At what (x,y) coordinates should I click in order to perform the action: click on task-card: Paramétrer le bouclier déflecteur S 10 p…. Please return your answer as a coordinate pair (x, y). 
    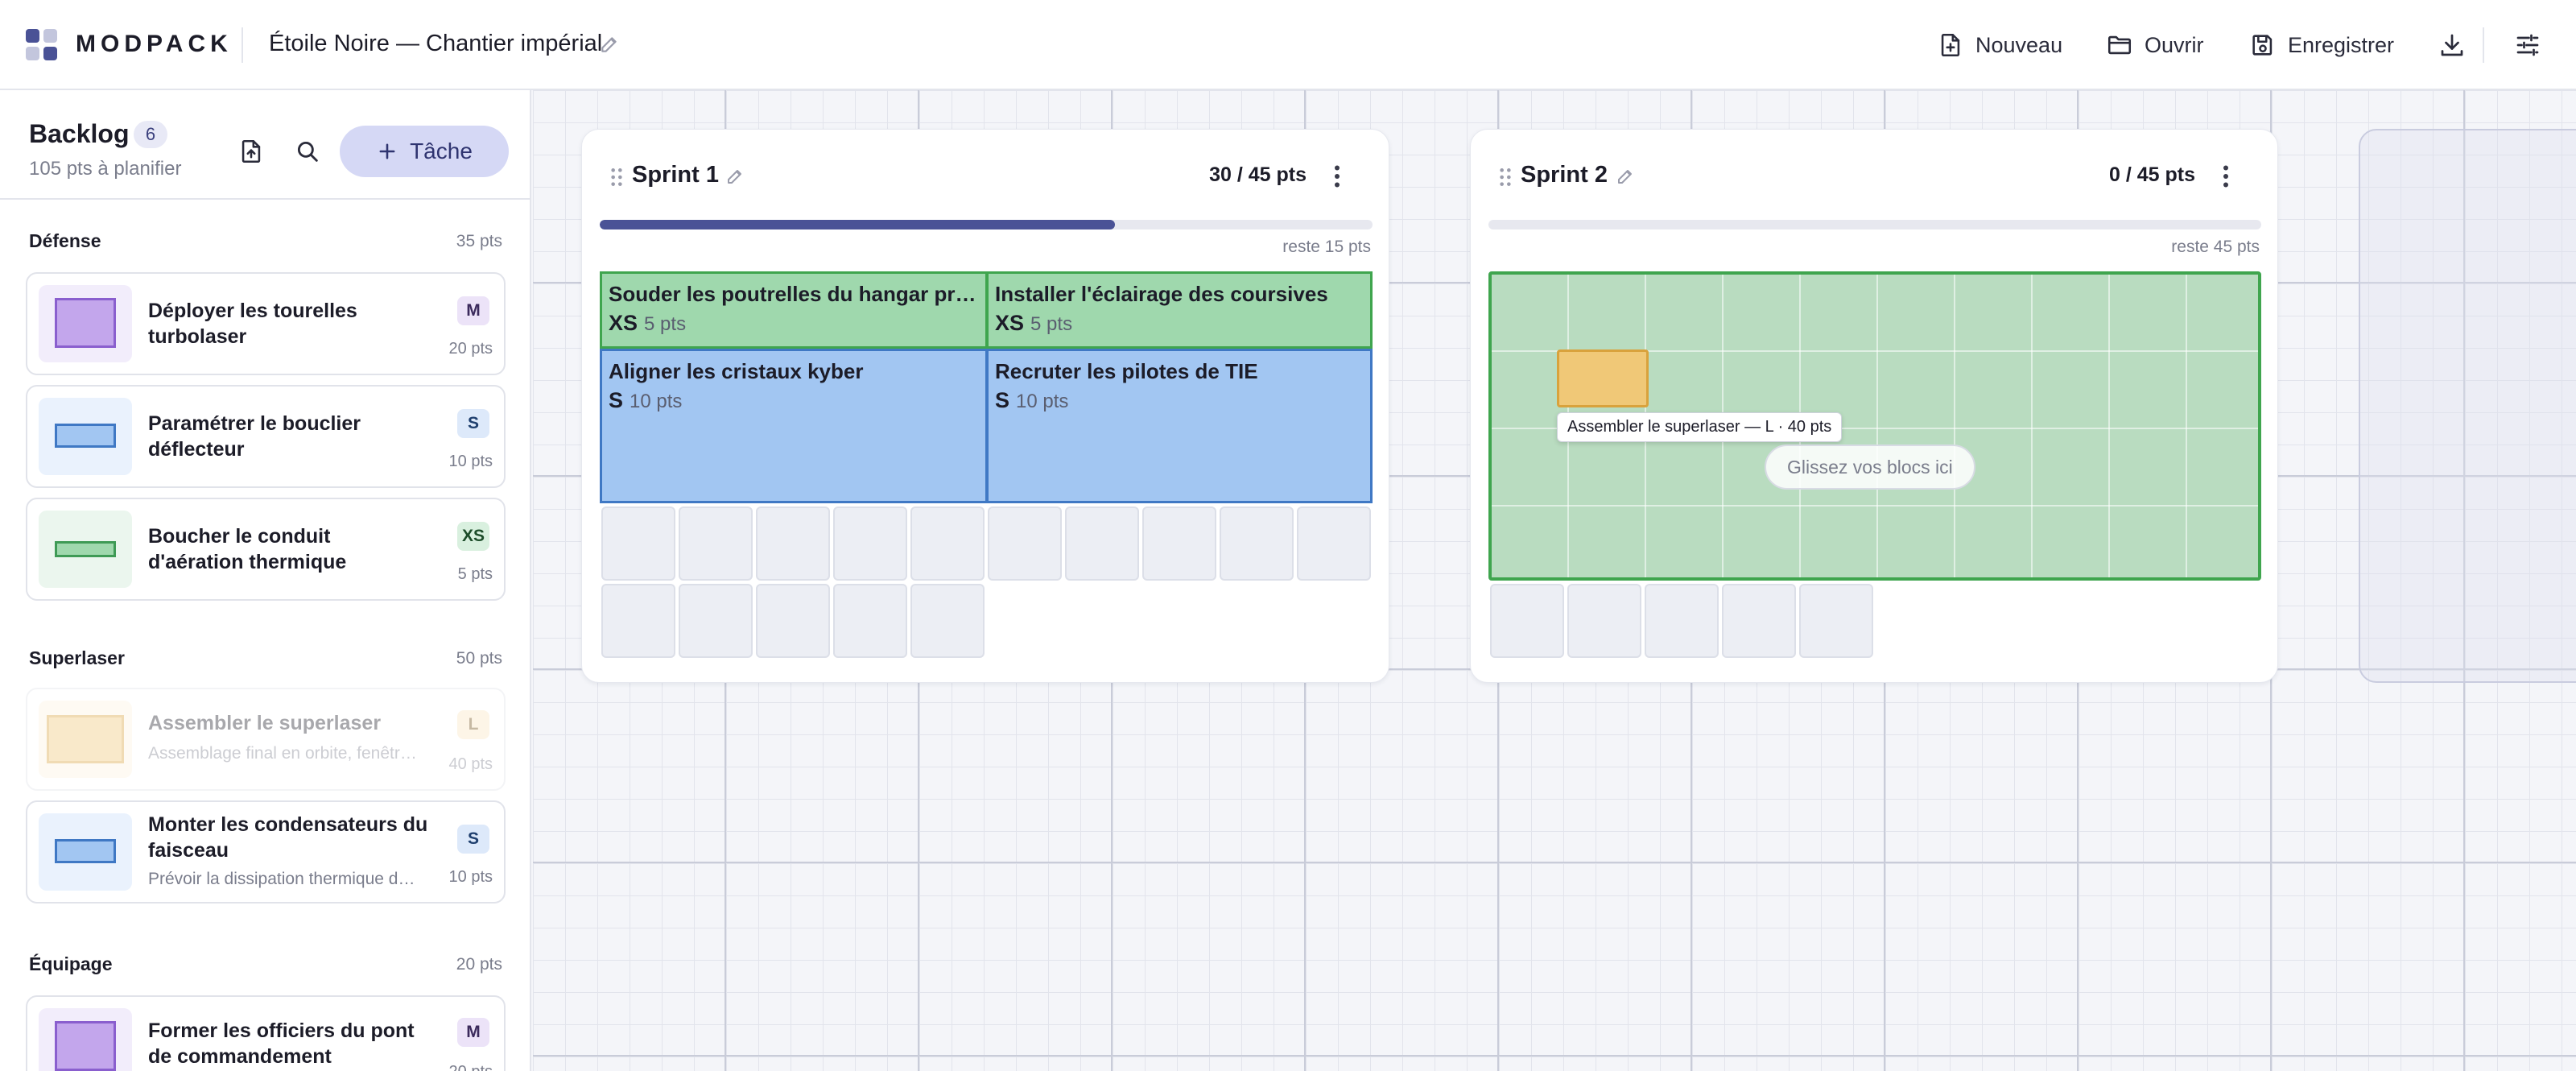
    Looking at the image, I should click on (266, 436).